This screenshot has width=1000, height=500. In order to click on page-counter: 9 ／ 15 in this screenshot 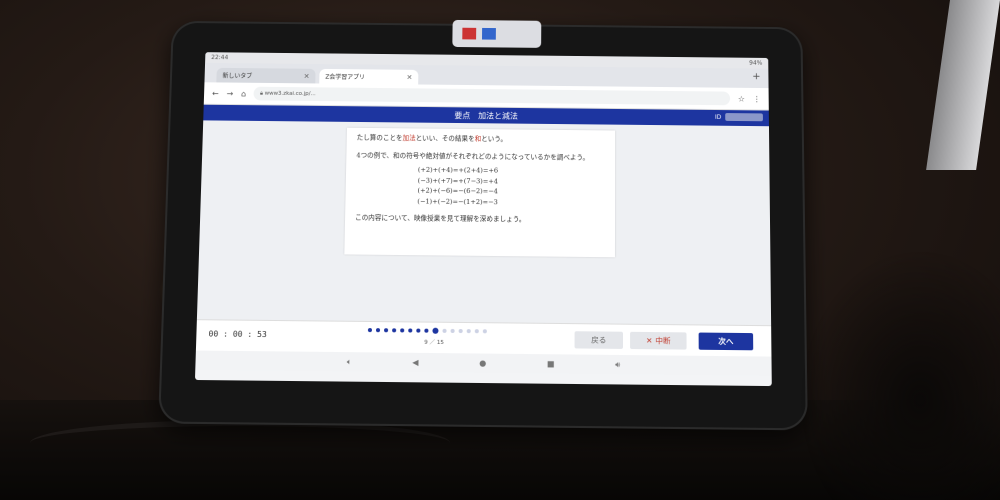, I will do `click(434, 343)`.